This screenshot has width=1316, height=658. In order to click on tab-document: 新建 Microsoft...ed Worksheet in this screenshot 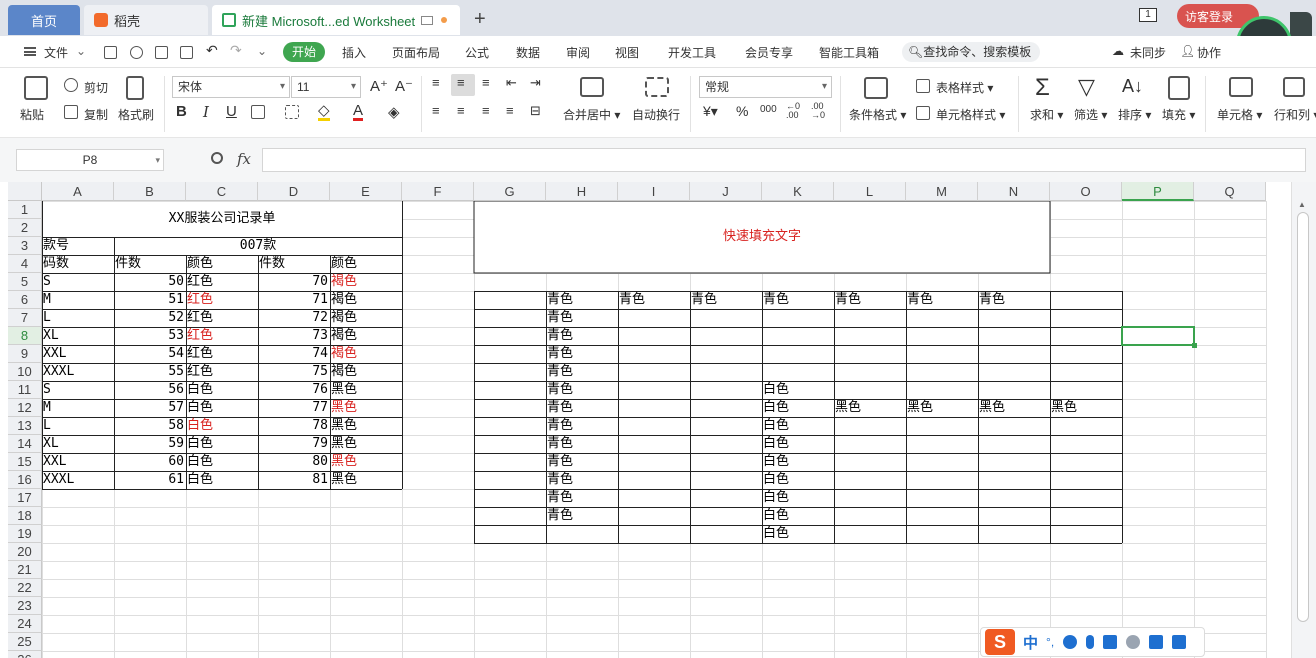, I will do `click(336, 20)`.